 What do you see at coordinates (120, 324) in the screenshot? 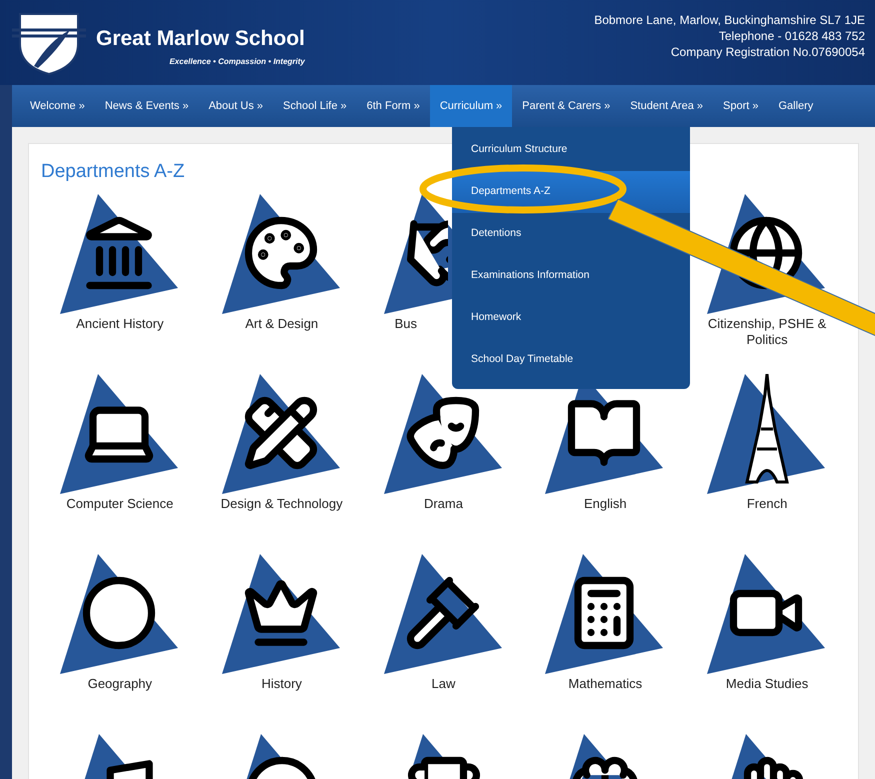
I see `department-label: Ancient History` at bounding box center [120, 324].